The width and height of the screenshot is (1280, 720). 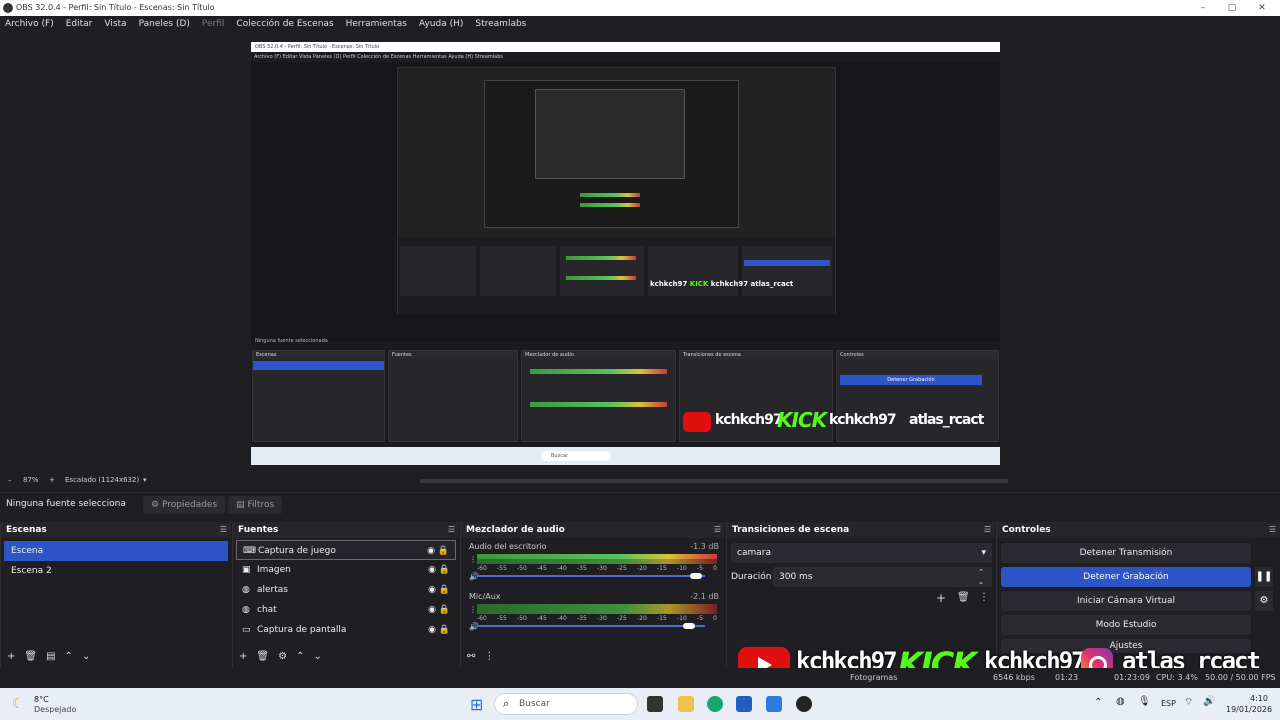 What do you see at coordinates (116, 551) in the screenshot?
I see `scene-item: Escena` at bounding box center [116, 551].